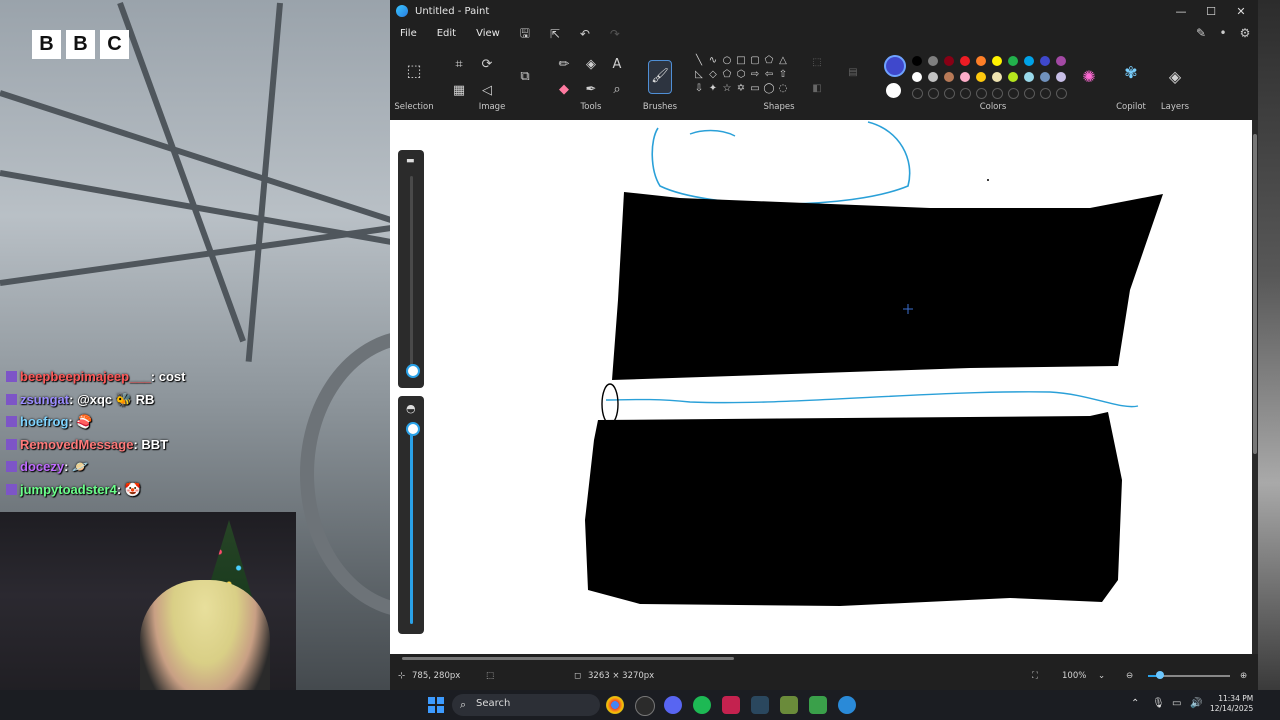  What do you see at coordinates (568, 658) in the screenshot?
I see `horizontal-scroll-thumb` at bounding box center [568, 658].